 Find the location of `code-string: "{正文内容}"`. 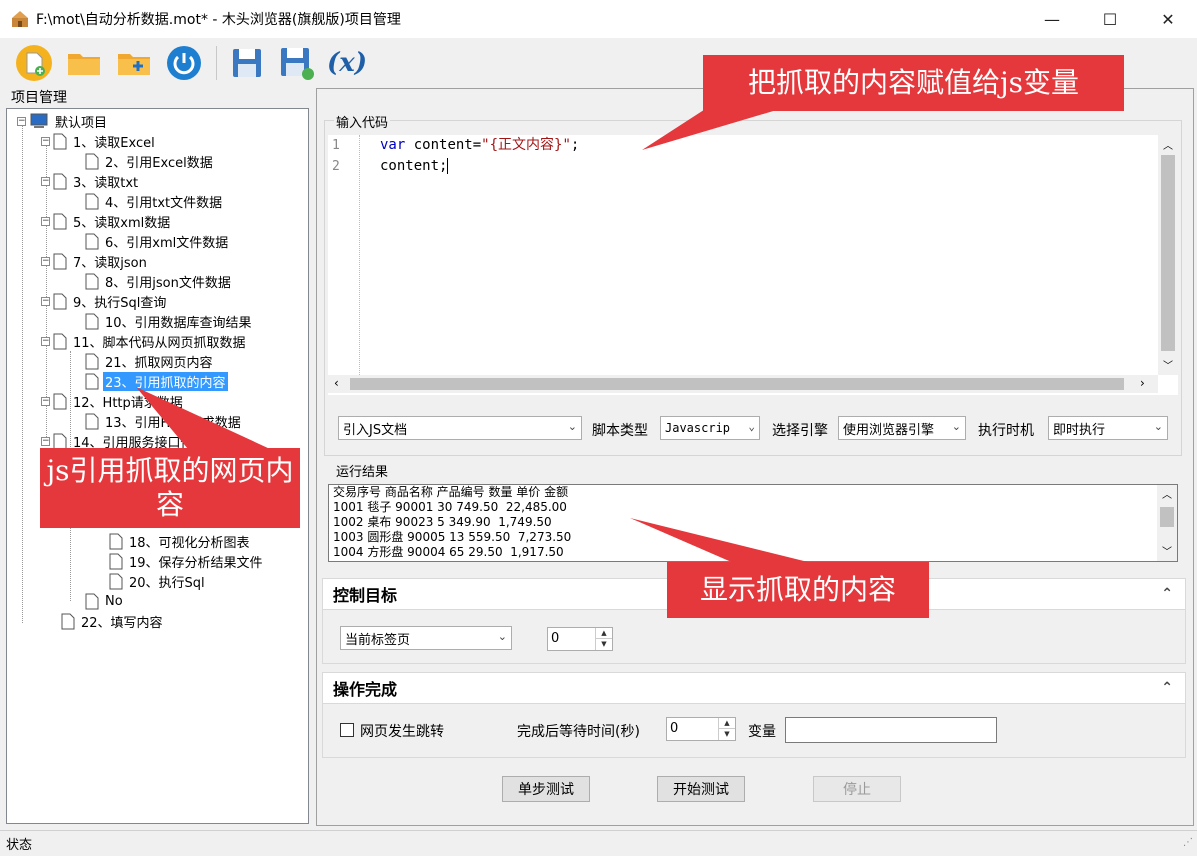

code-string: "{正文内容}" is located at coordinates (526, 145).